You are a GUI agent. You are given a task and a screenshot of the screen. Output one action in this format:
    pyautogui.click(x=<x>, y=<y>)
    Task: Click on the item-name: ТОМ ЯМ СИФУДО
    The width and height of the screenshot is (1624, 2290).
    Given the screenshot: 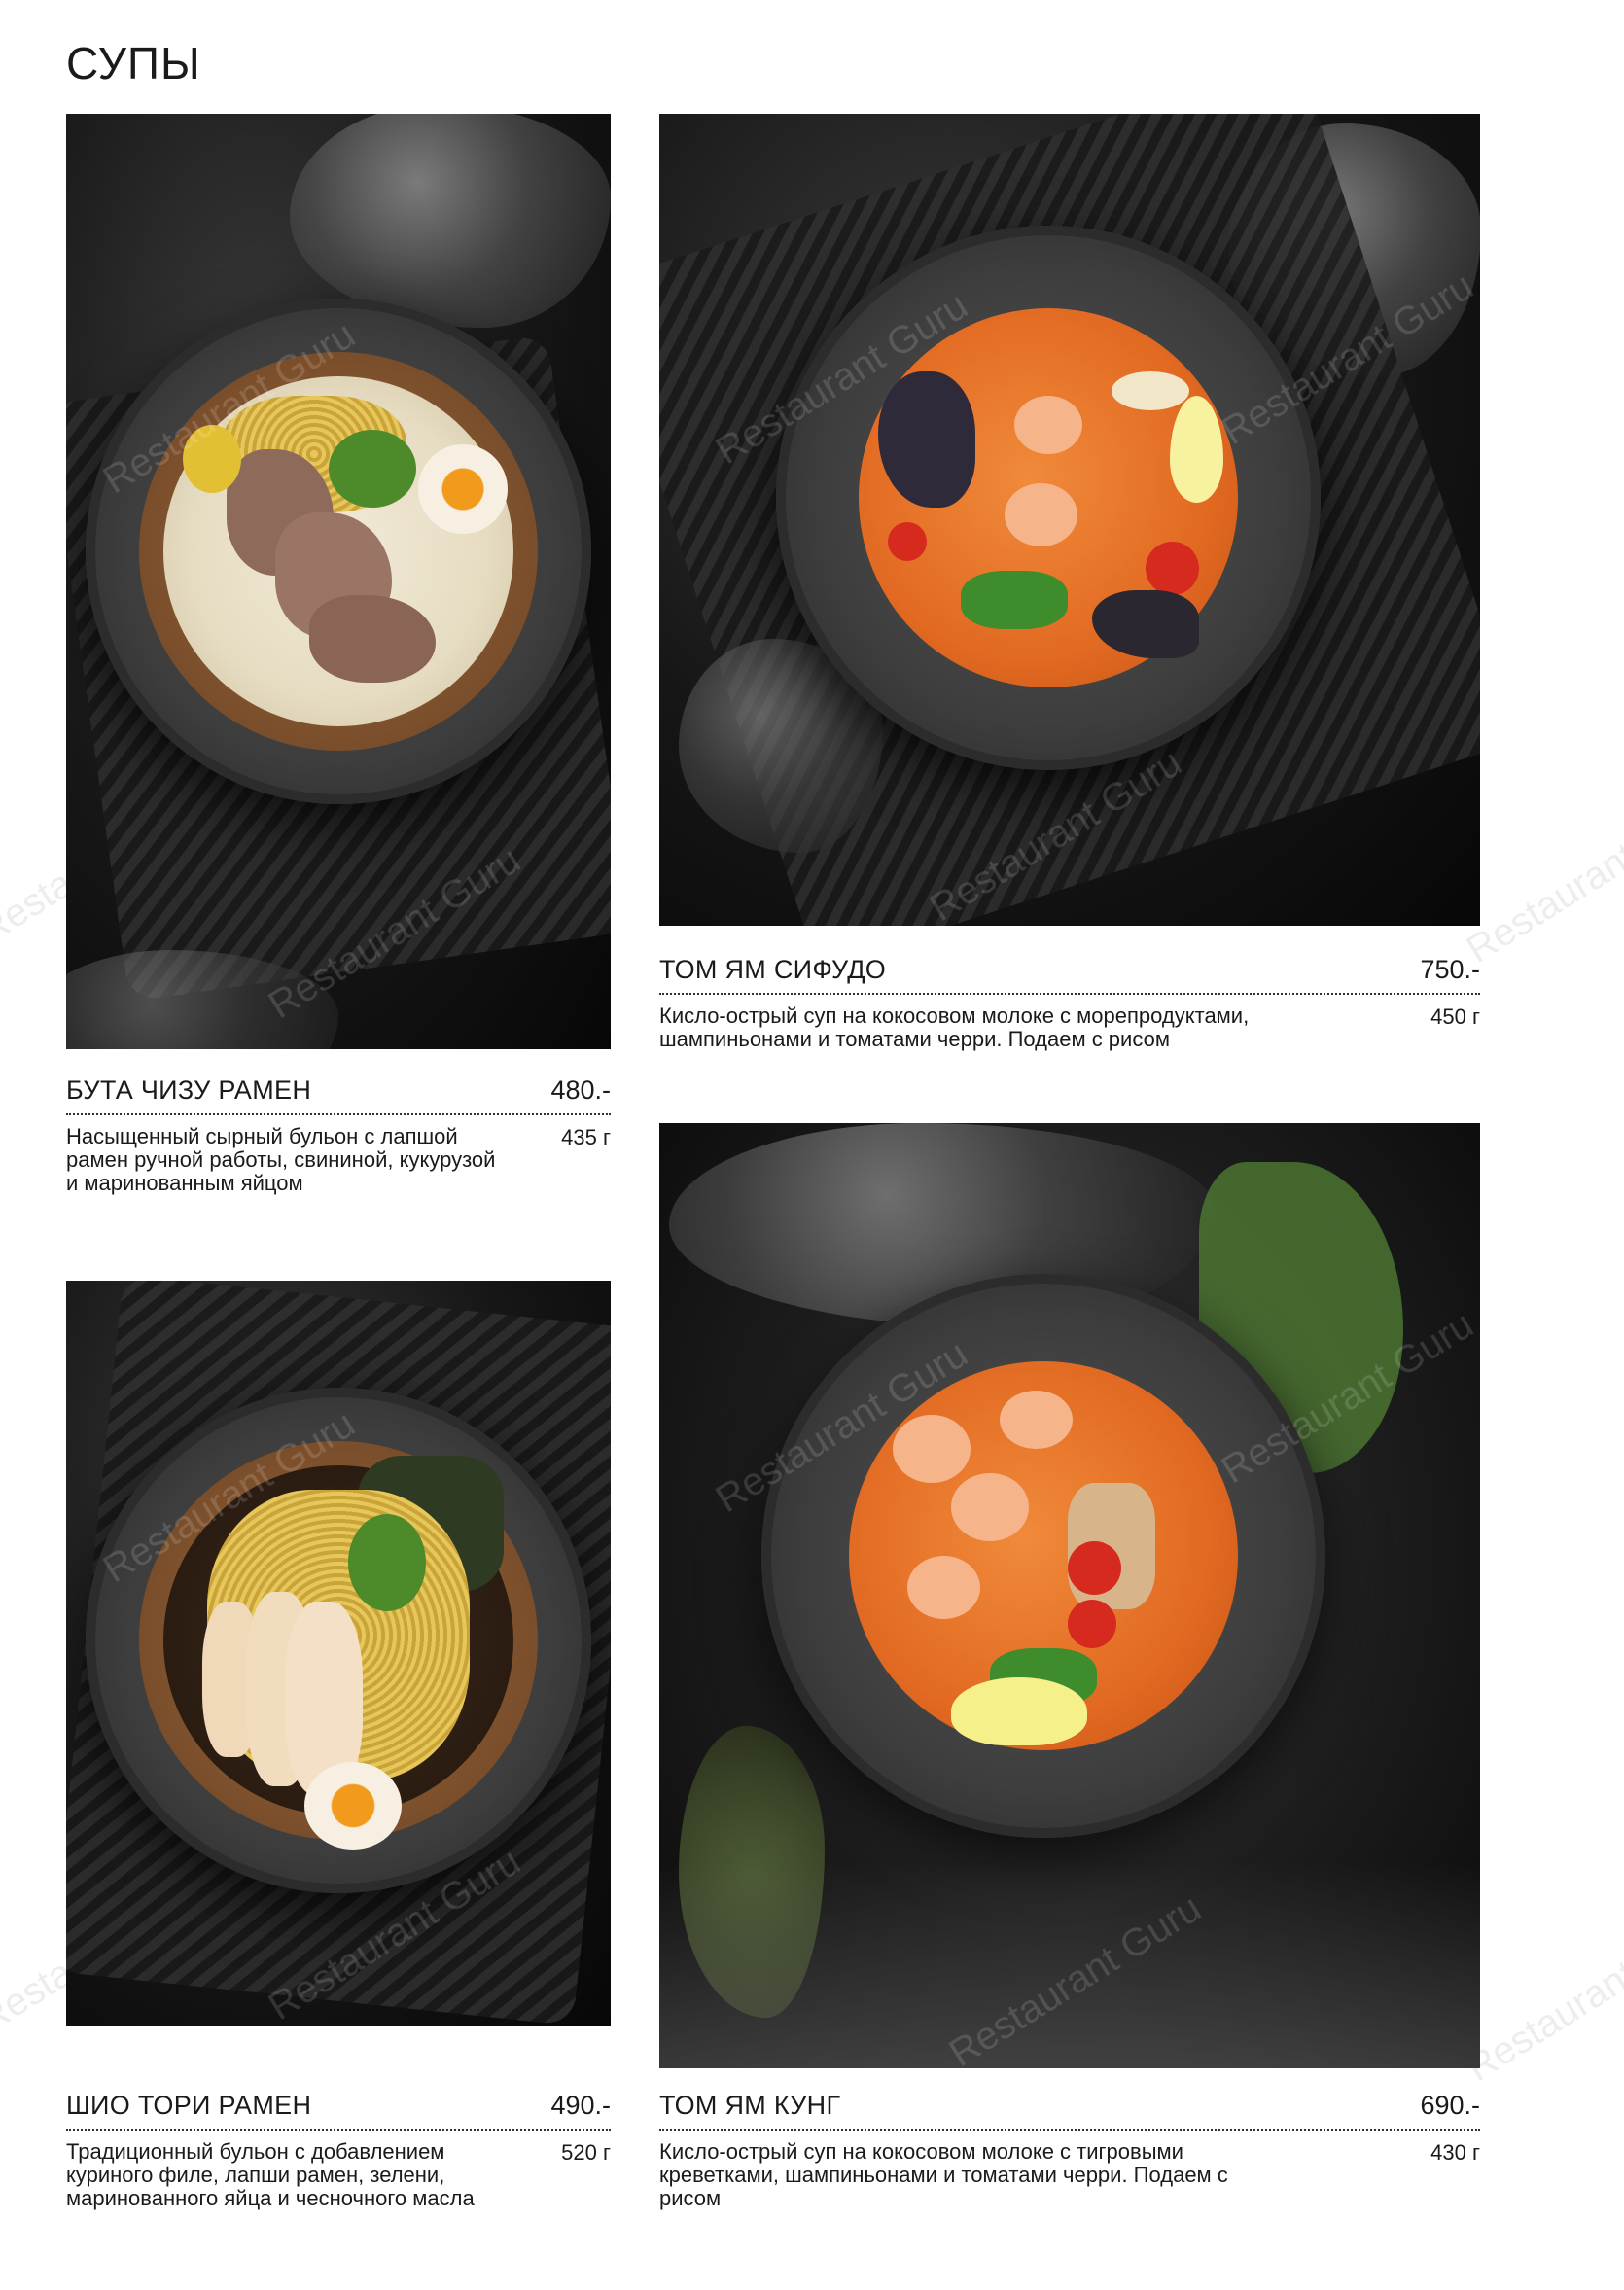 What is the action you would take?
    pyautogui.click(x=773, y=969)
    